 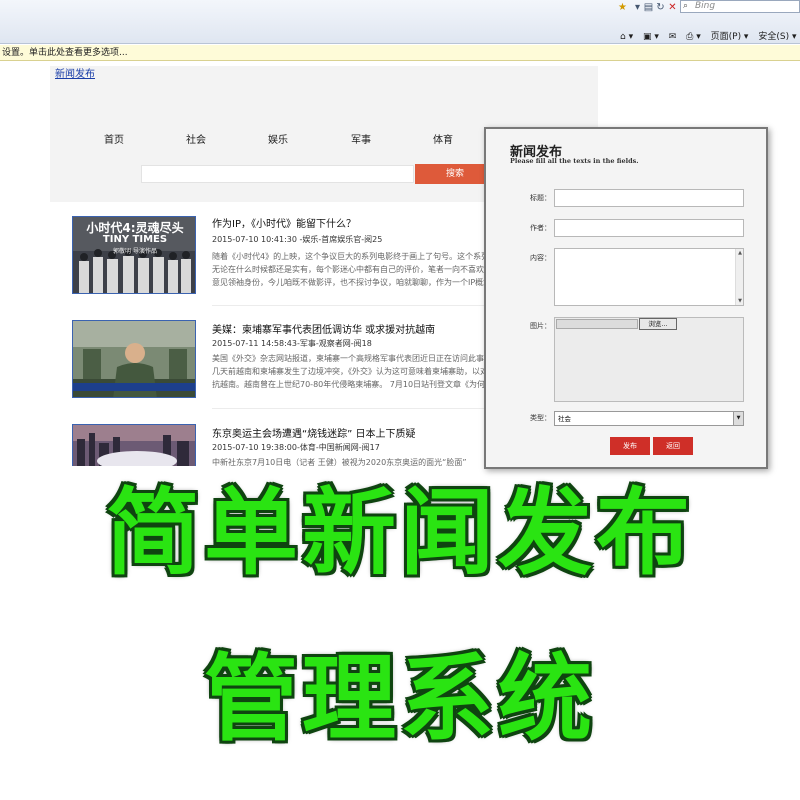 I want to click on site-search-input, so click(x=277, y=174).